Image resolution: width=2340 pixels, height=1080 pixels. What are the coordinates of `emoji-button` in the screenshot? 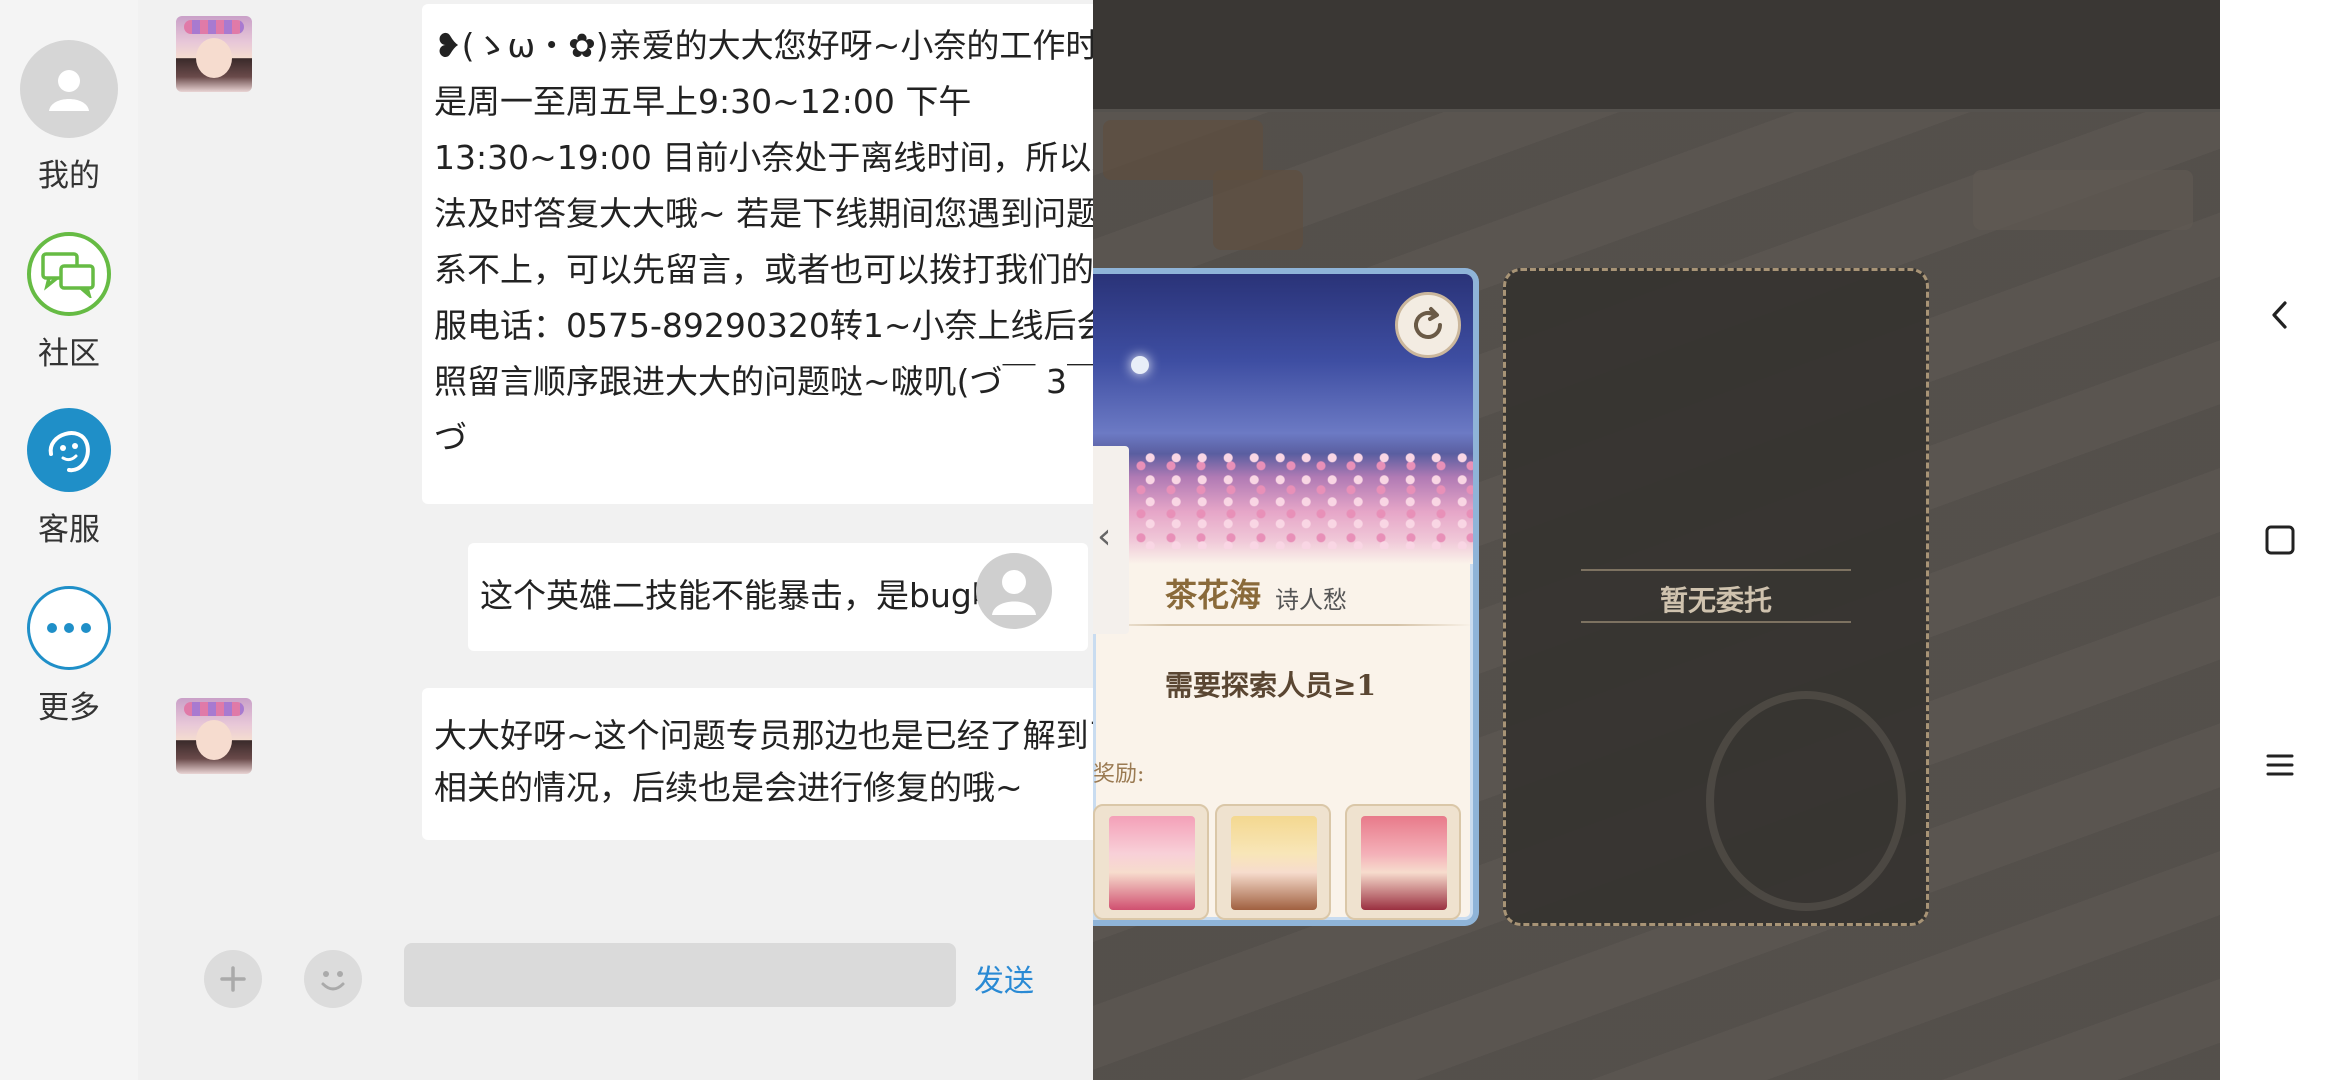 It's located at (333, 979).